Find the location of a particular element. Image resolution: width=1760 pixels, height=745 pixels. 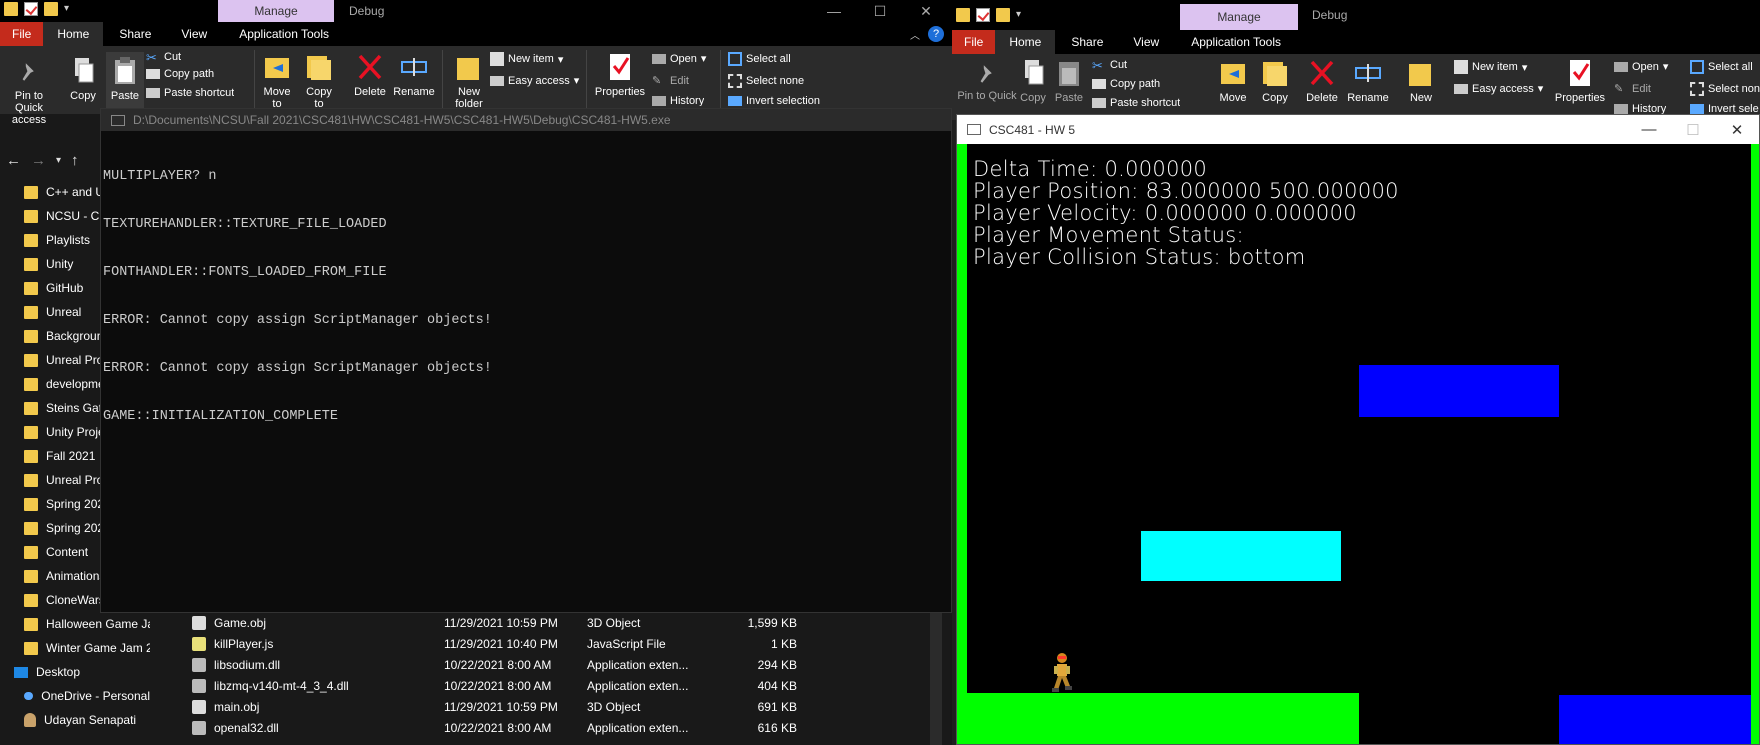

back-arrow-icon: ← is located at coordinates (13, 160).